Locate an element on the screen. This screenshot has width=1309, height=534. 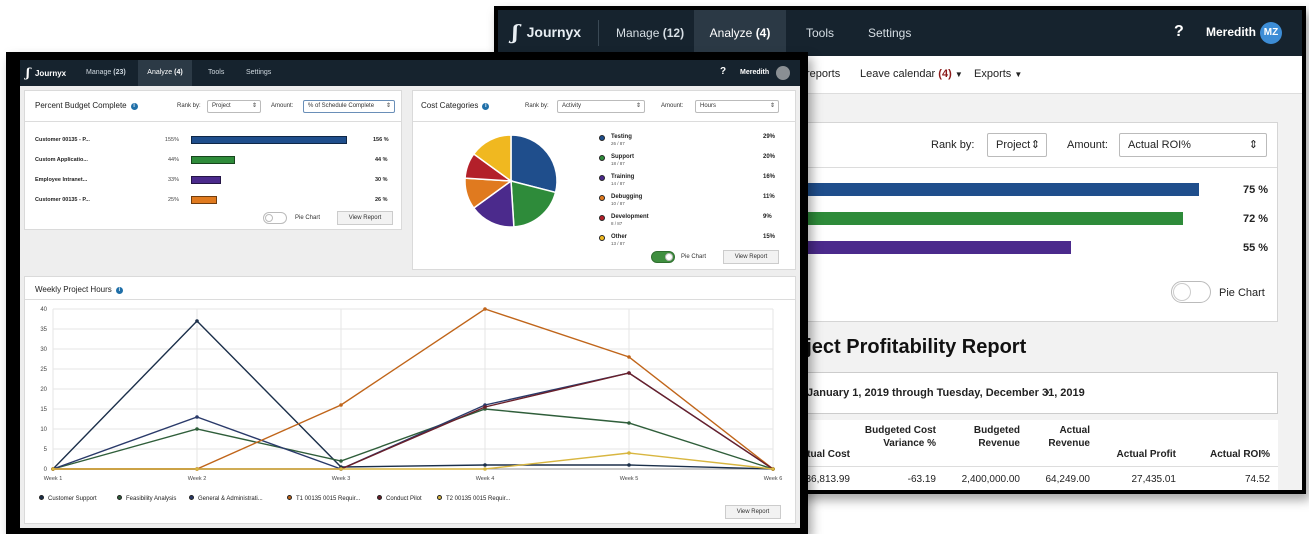
budget-row-pct: 155% is located at coordinates (171, 140).